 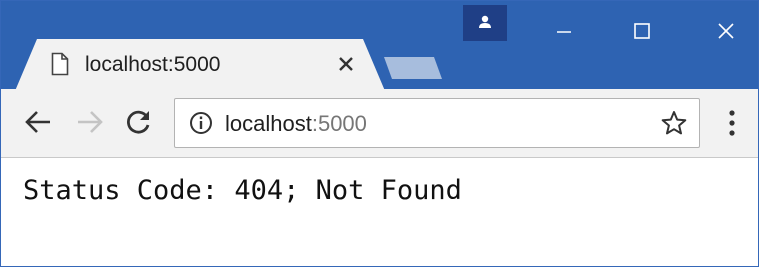 I want to click on document-icon, so click(x=60, y=64).